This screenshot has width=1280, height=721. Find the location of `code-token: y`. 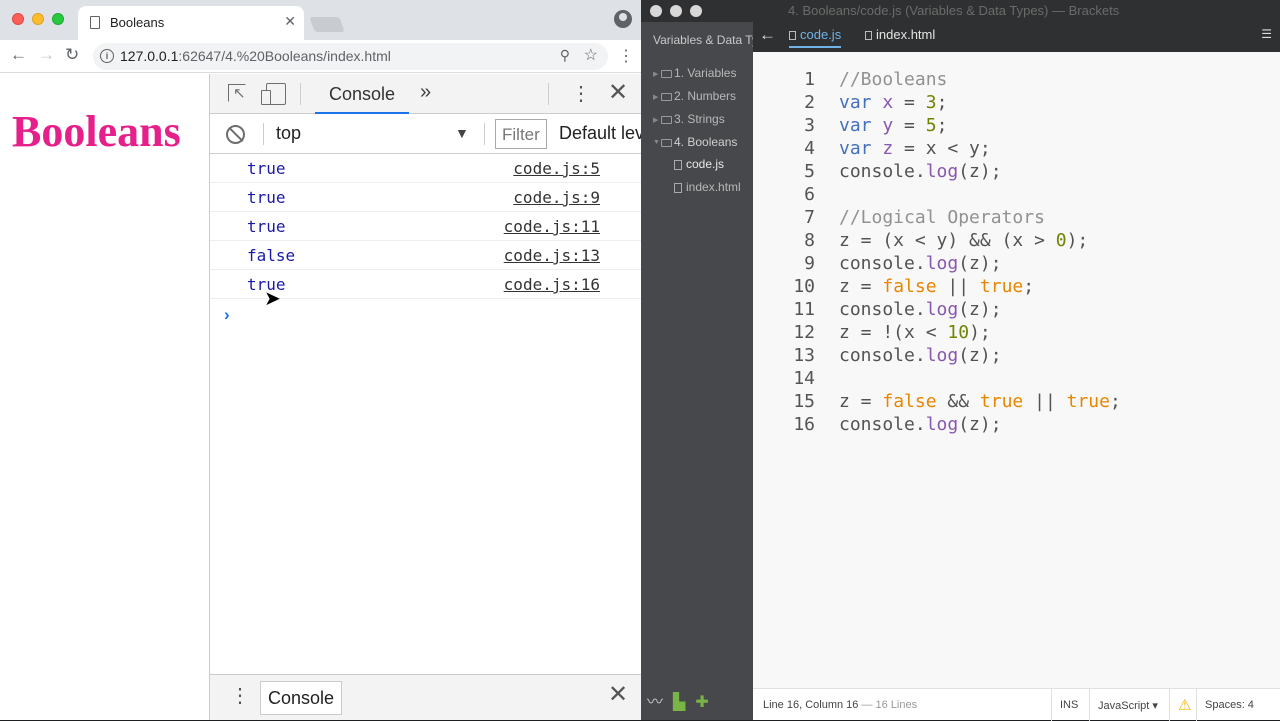

code-token: y is located at coordinates (888, 125).